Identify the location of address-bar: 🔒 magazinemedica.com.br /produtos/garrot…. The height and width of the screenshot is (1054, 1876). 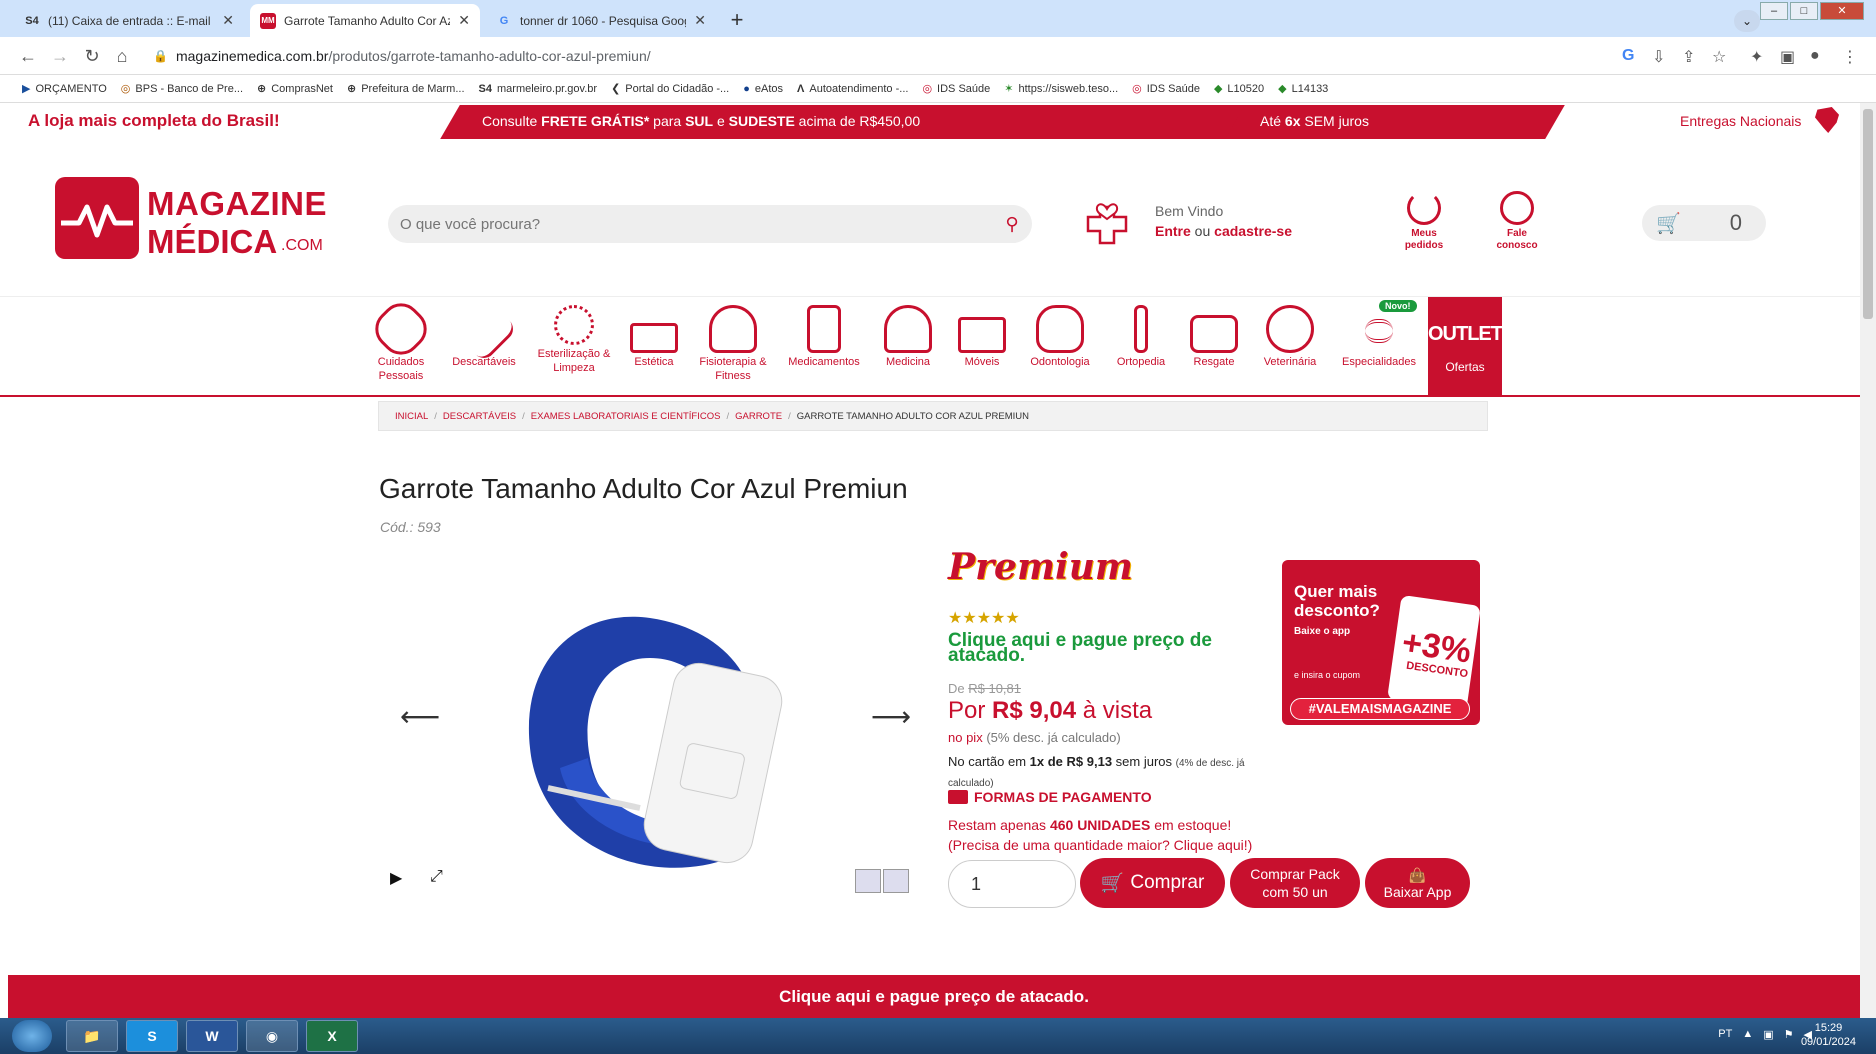
(863, 56).